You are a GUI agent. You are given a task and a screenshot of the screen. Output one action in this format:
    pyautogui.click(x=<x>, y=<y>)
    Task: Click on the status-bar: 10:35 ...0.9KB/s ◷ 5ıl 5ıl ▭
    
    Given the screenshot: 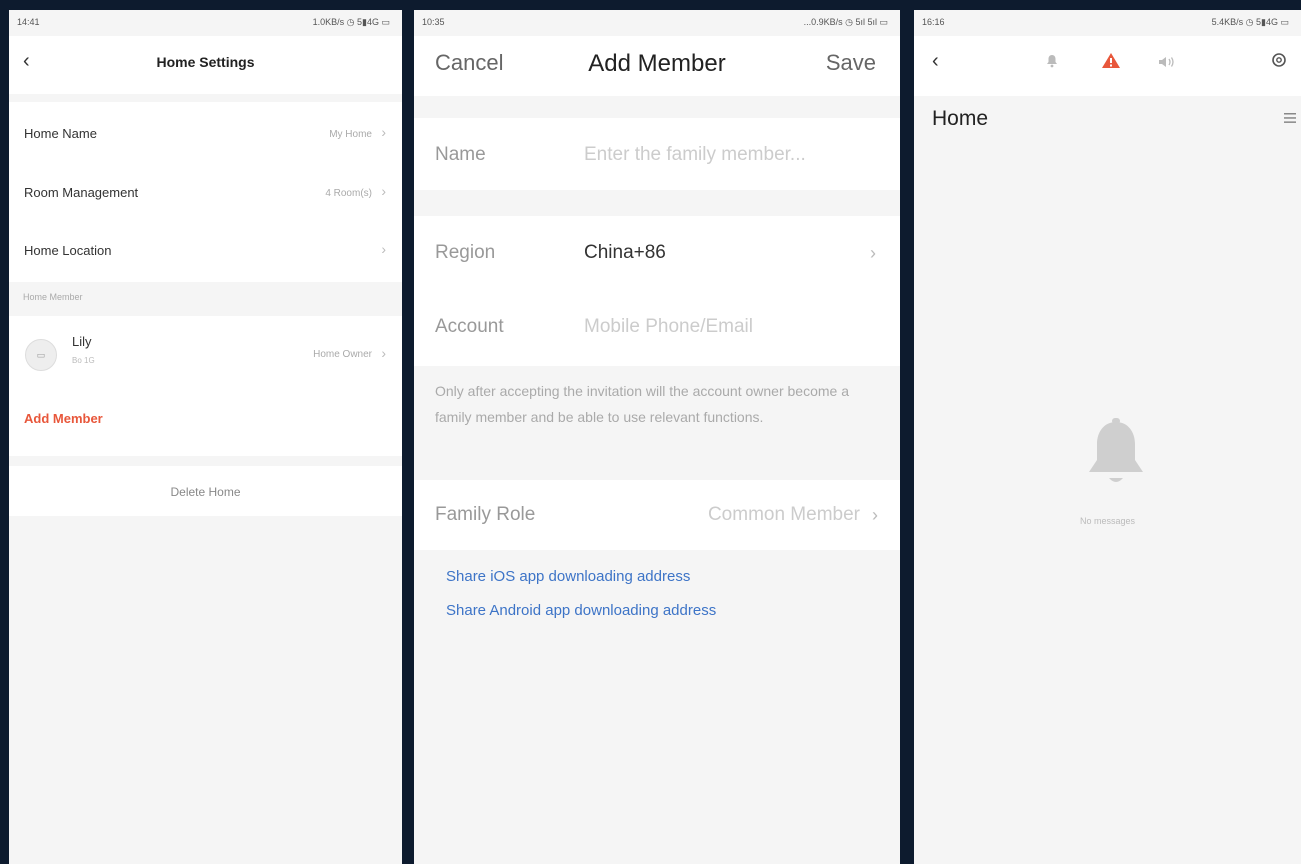 What is the action you would take?
    pyautogui.click(x=657, y=23)
    